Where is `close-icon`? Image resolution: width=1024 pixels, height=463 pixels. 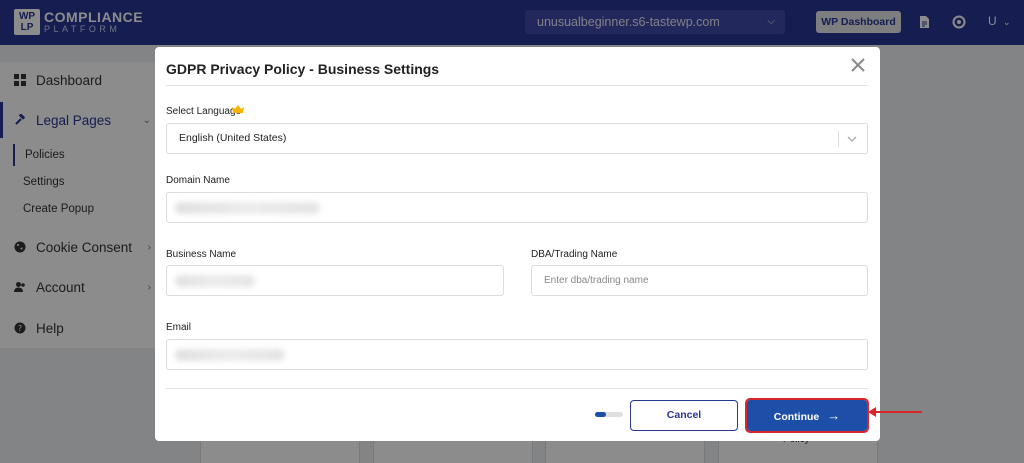
close-icon is located at coordinates (858, 65).